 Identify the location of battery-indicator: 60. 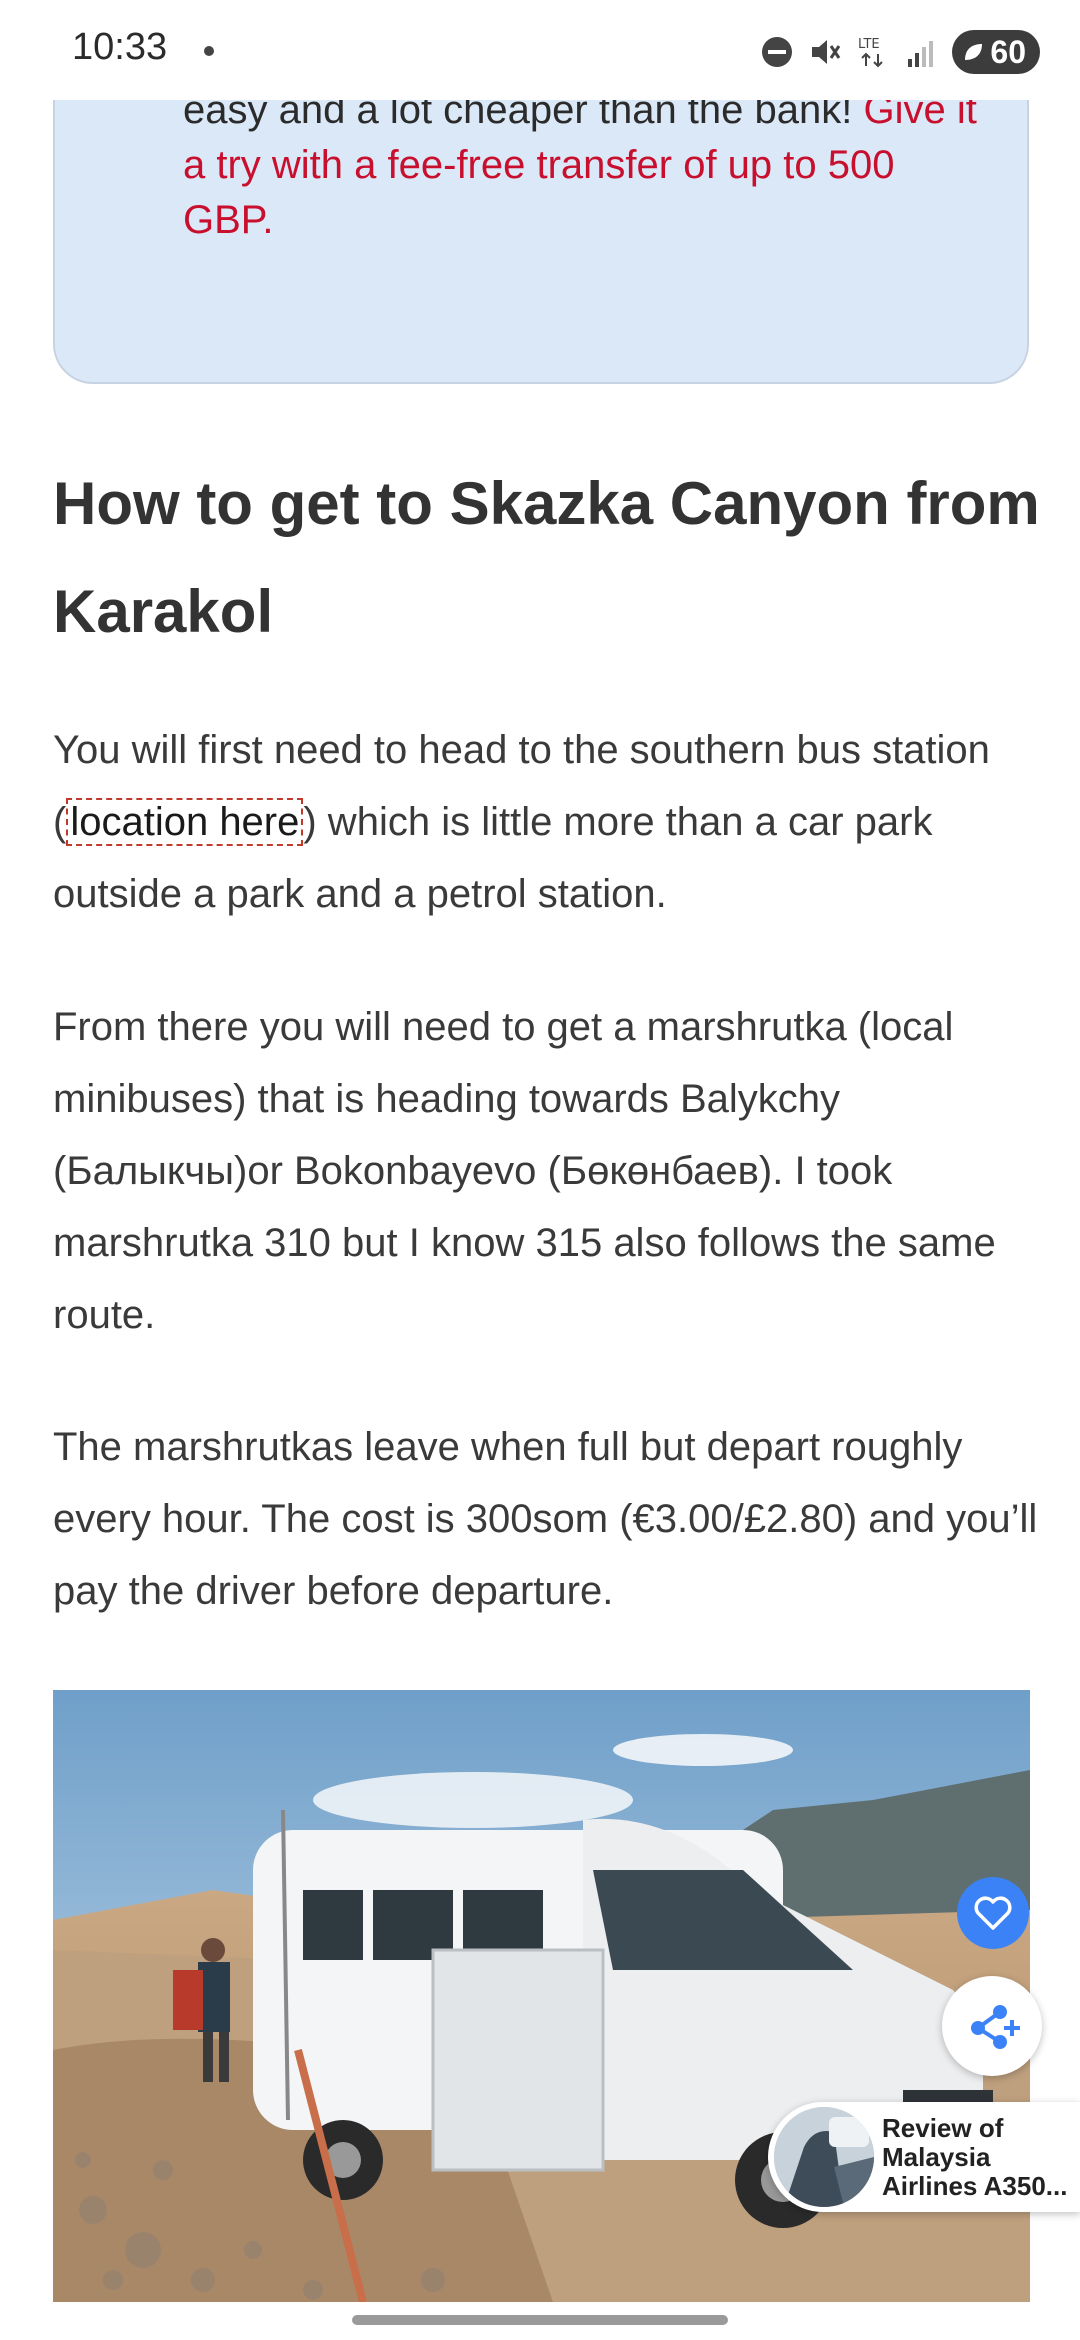
(996, 52).